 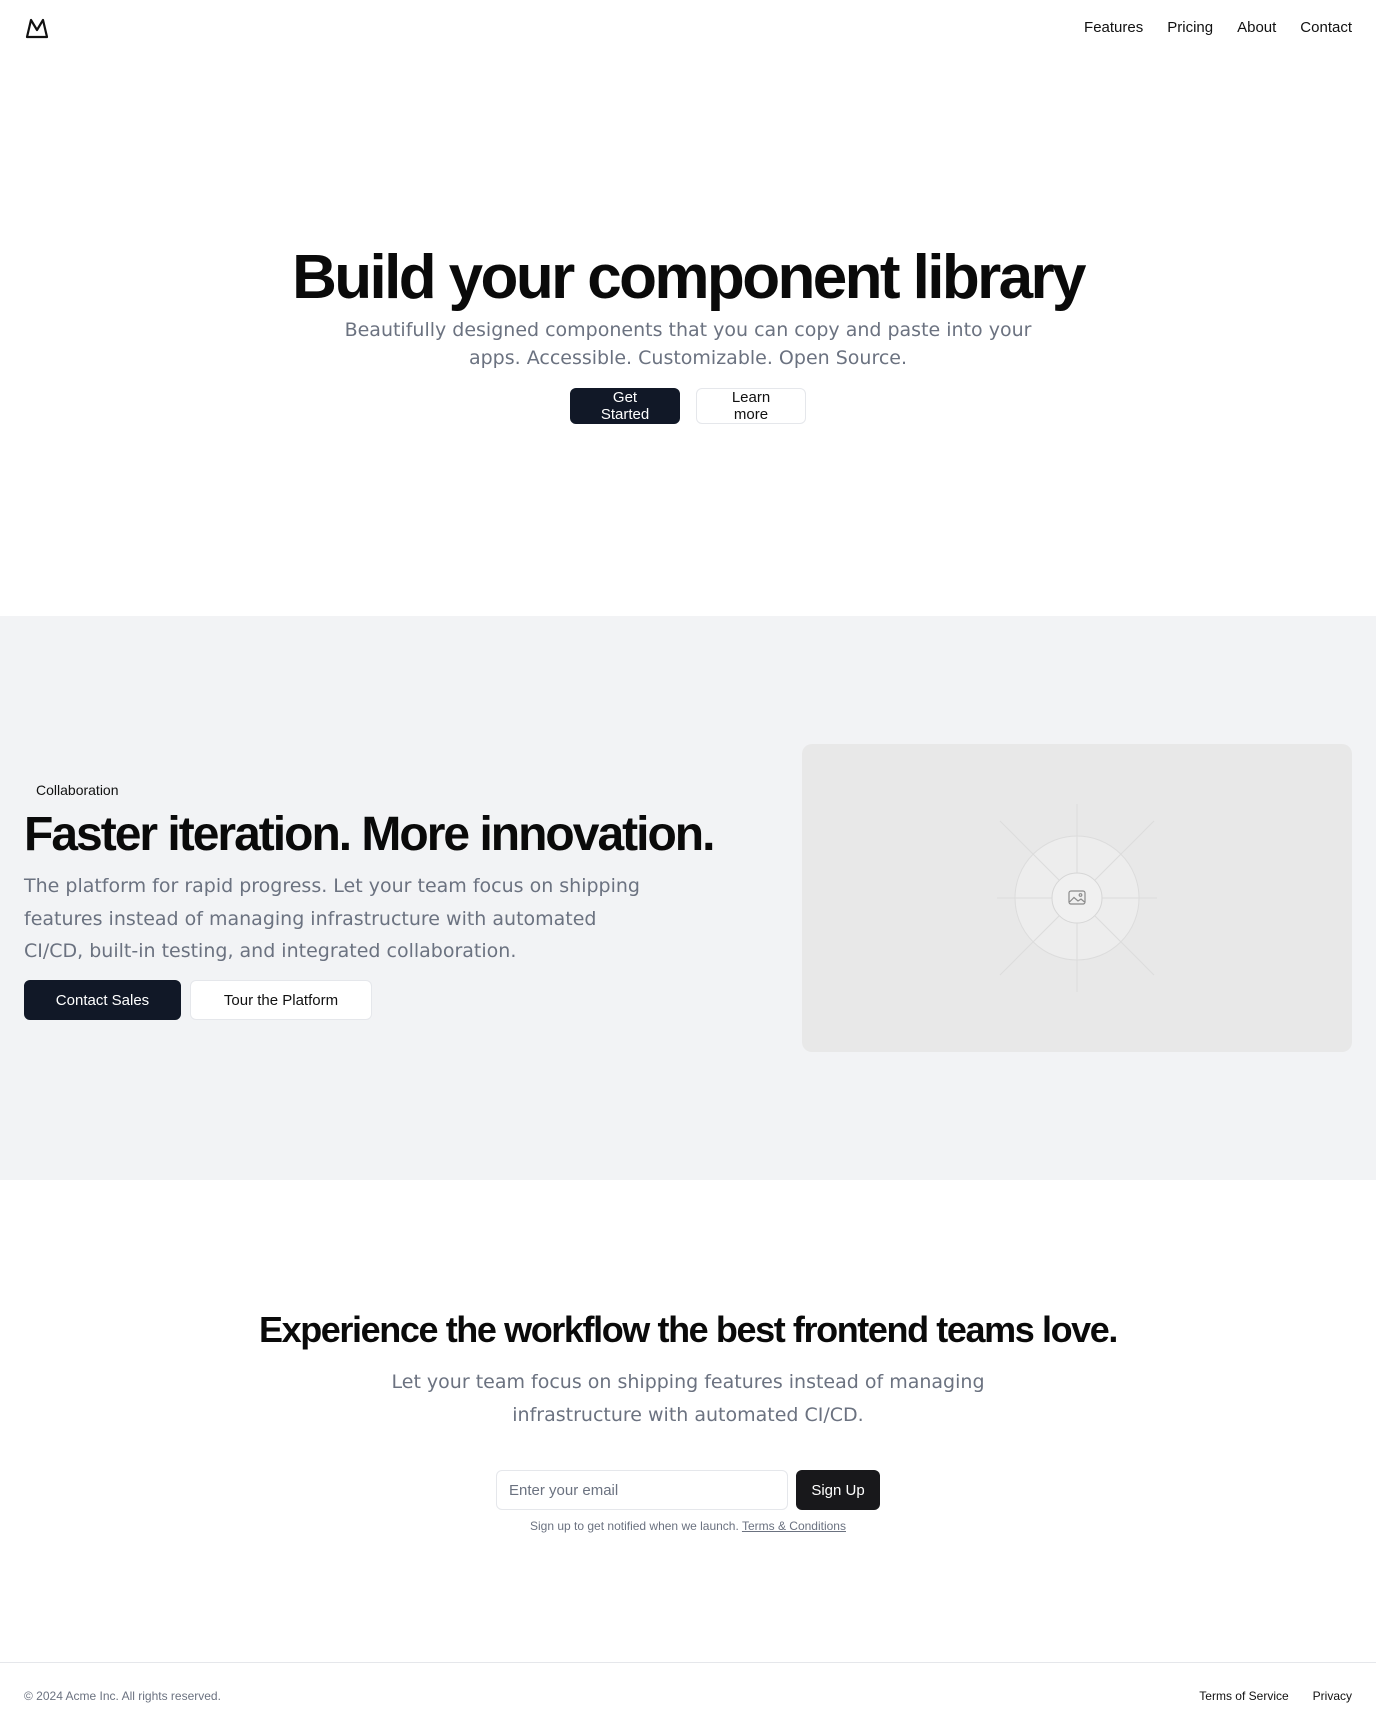 What do you see at coordinates (794, 1526) in the screenshot?
I see `terms-conditions-link: Terms & Conditions` at bounding box center [794, 1526].